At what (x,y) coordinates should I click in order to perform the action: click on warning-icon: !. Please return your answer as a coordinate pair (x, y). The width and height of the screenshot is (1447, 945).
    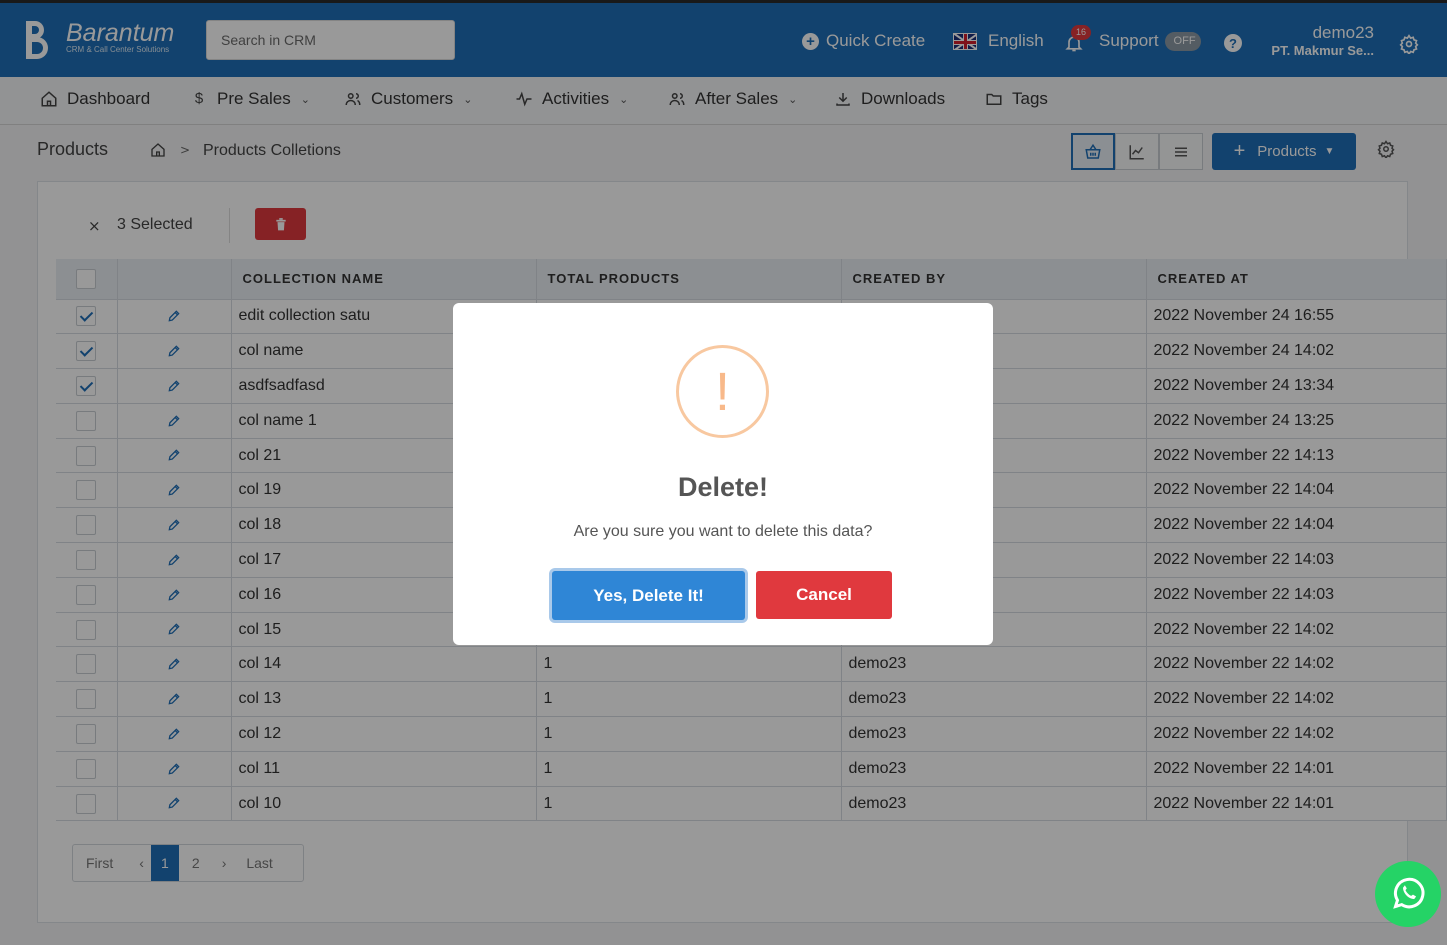
    Looking at the image, I should click on (722, 391).